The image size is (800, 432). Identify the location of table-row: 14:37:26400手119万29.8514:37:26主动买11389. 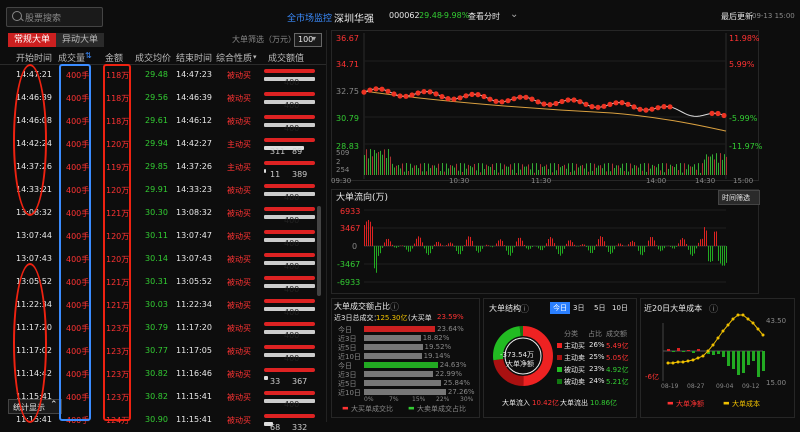
(159, 167).